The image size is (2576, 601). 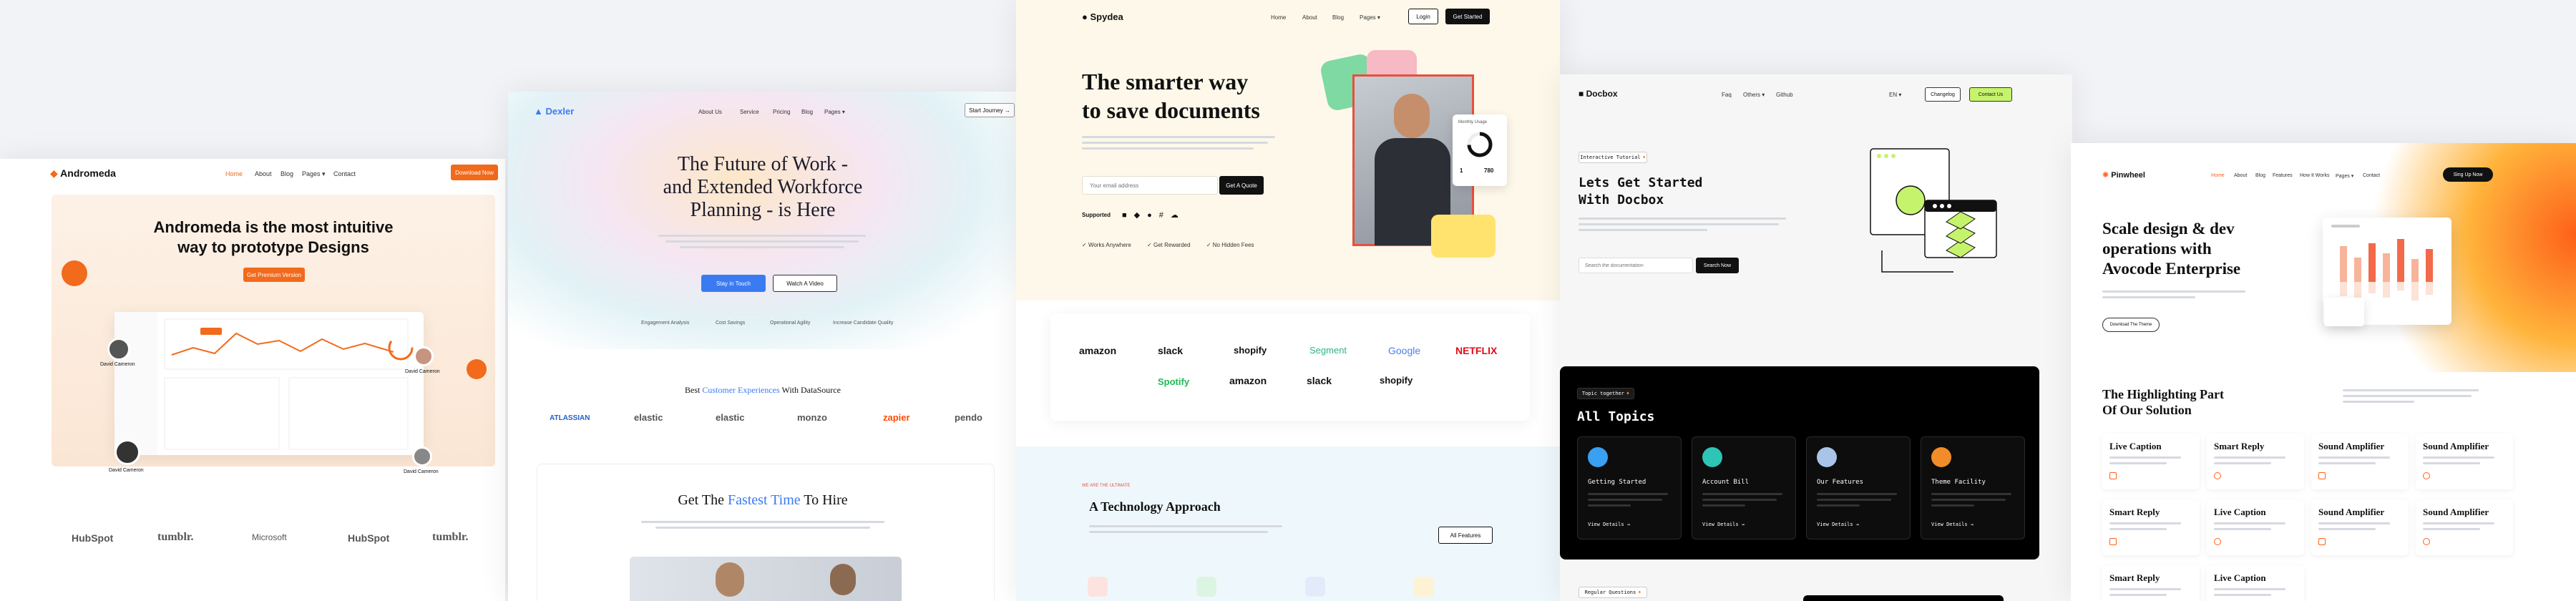 I want to click on check-icon: ✓, so click(x=1150, y=245).